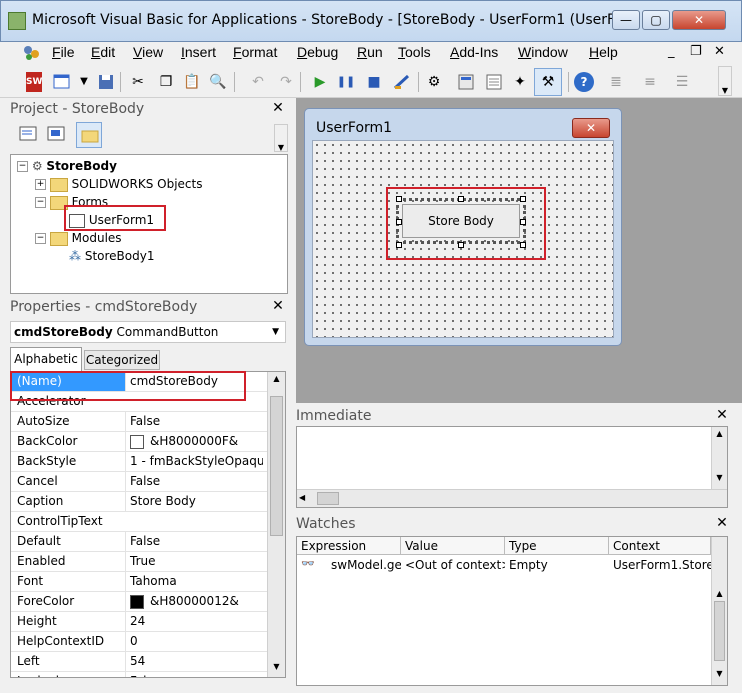 Image resolution: width=742 pixels, height=693 pixels. What do you see at coordinates (370, 52) in the screenshot?
I see `menu-run: Run` at bounding box center [370, 52].